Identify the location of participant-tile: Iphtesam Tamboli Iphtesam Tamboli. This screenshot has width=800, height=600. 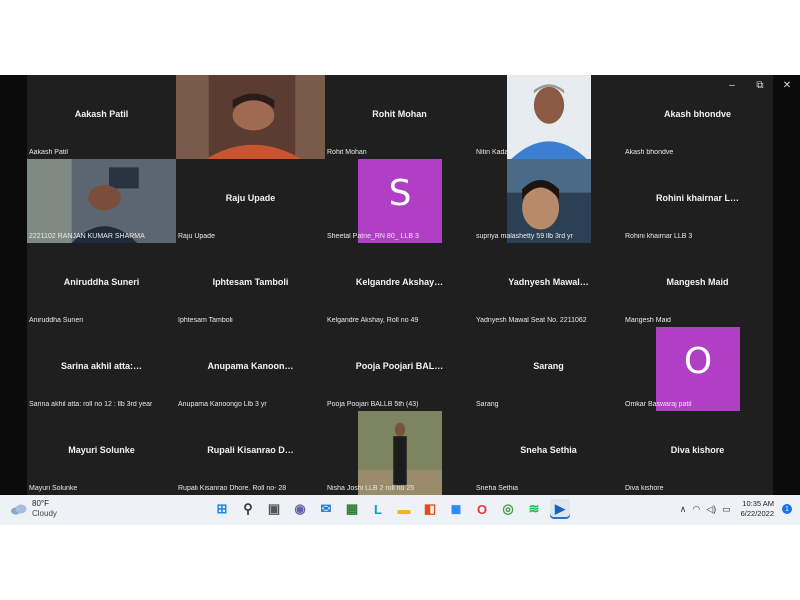
(250, 285).